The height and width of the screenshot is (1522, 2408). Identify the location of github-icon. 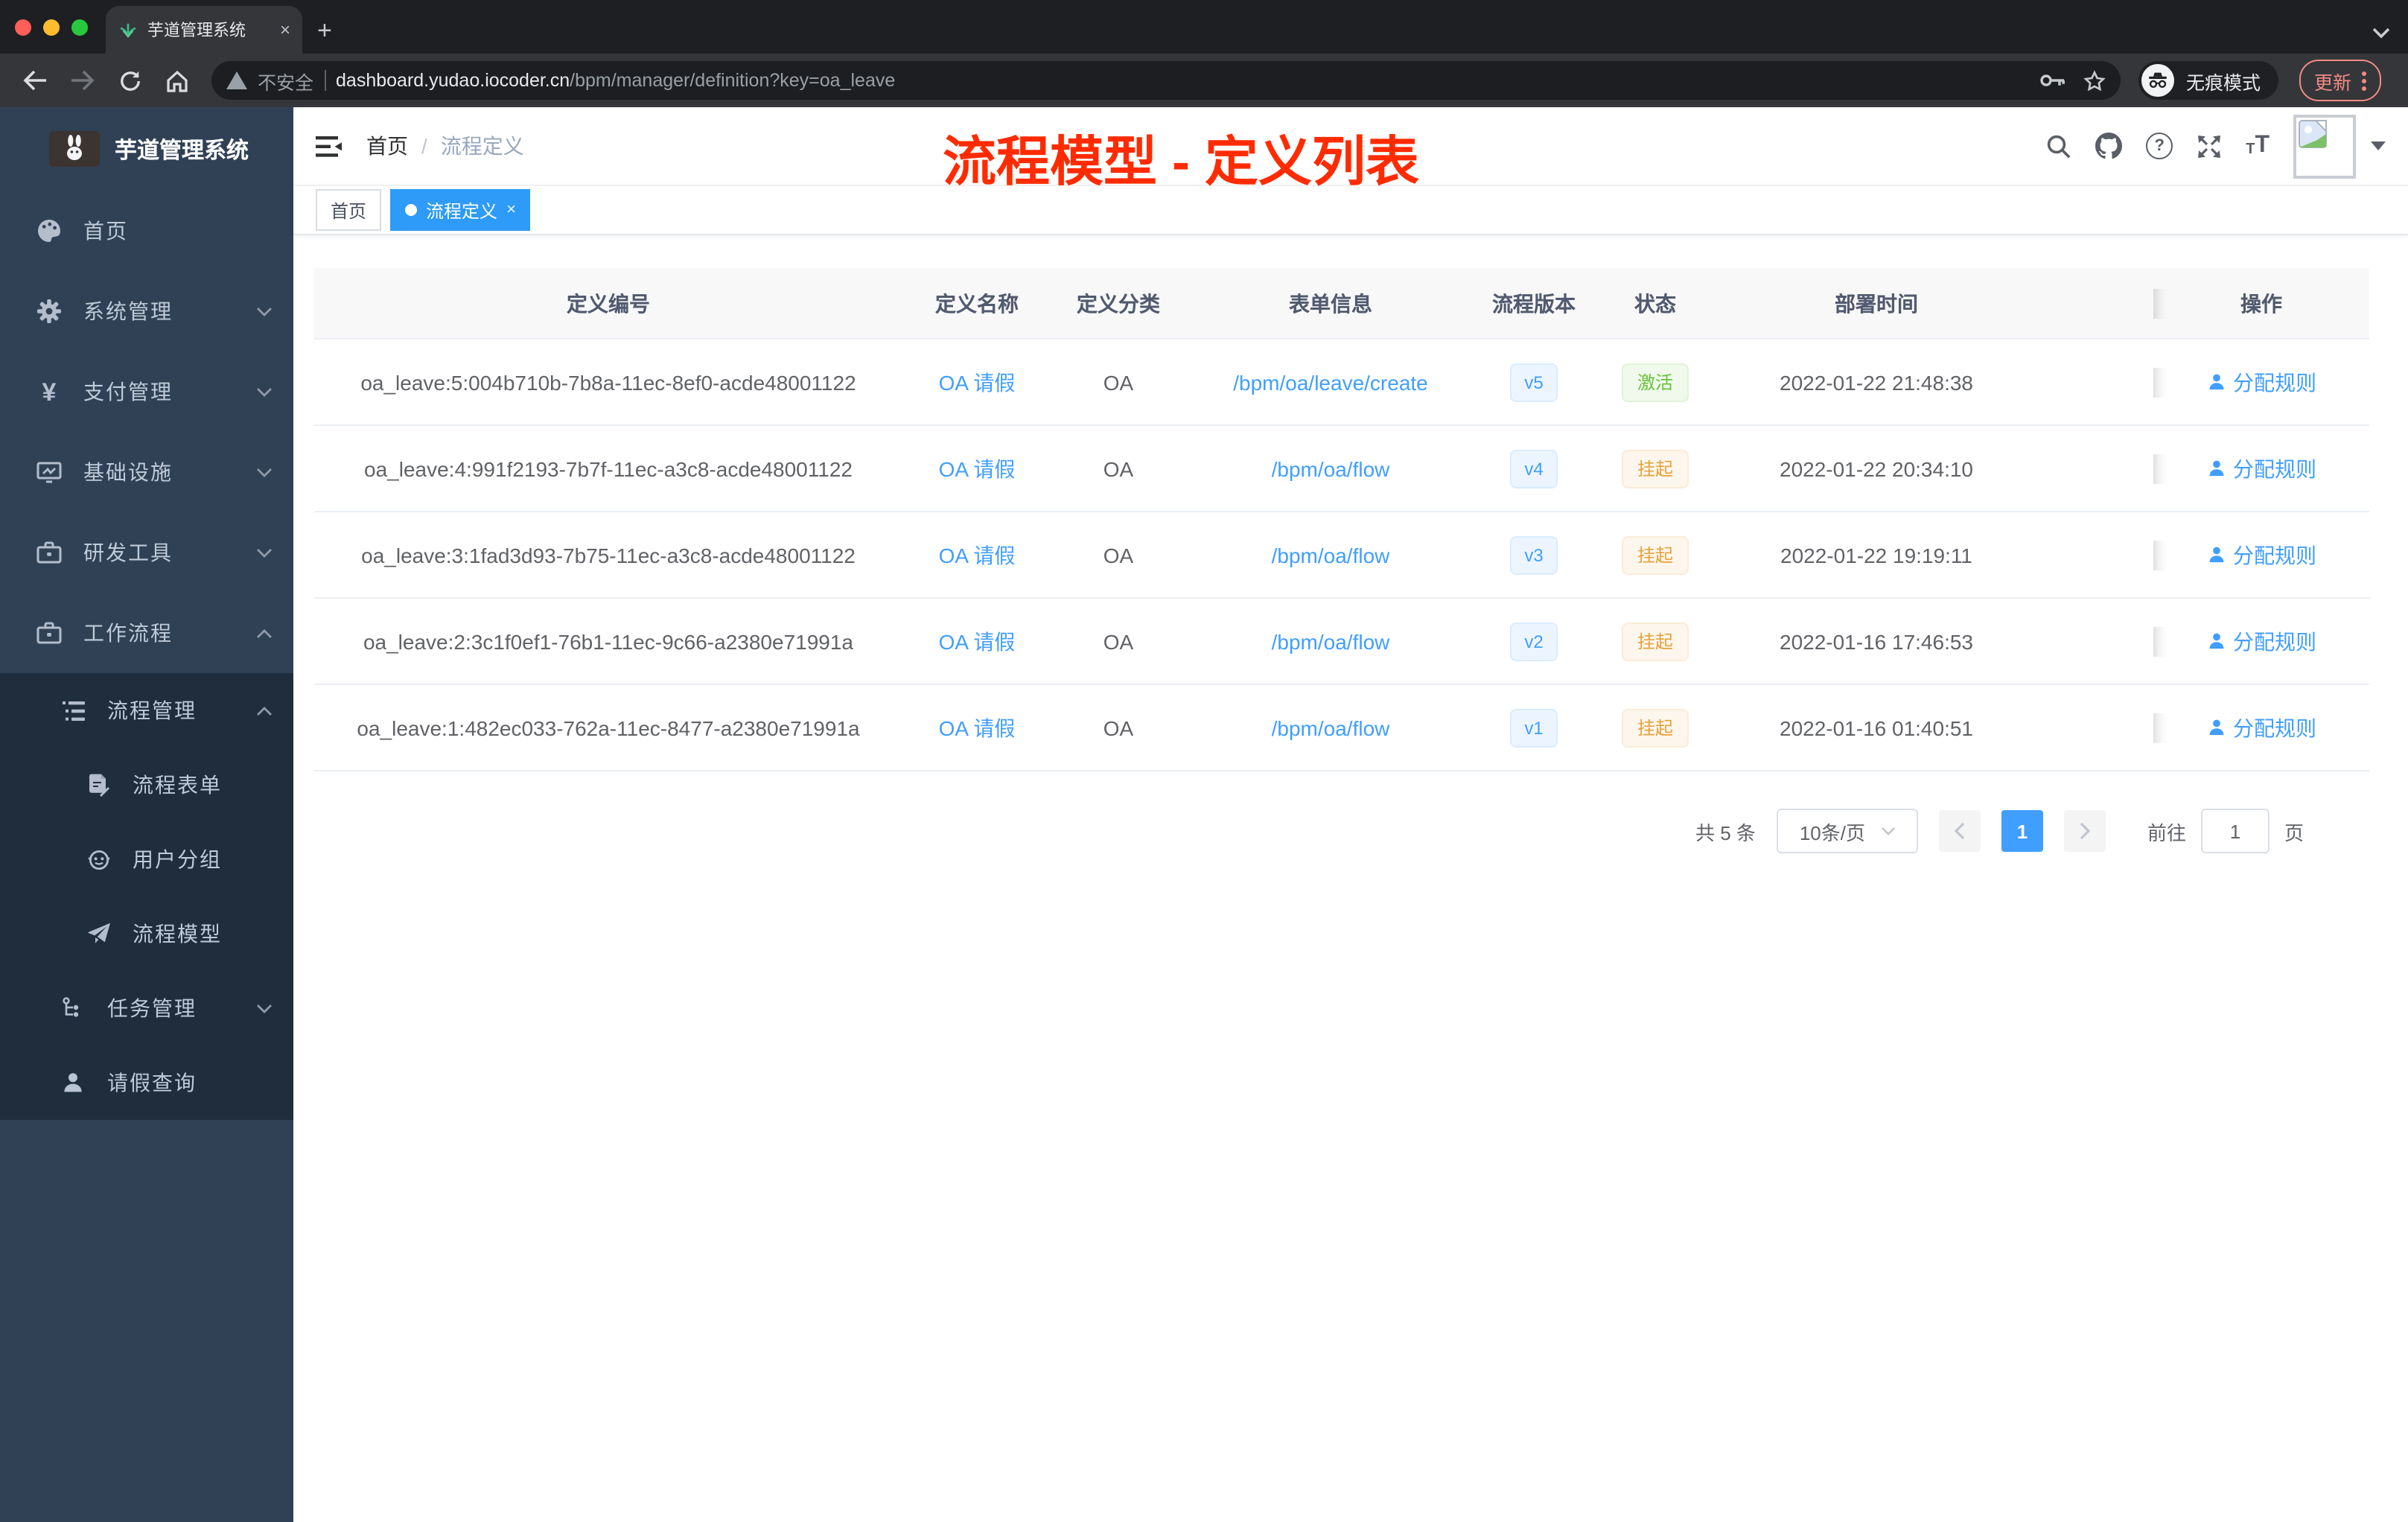
(2109, 146).